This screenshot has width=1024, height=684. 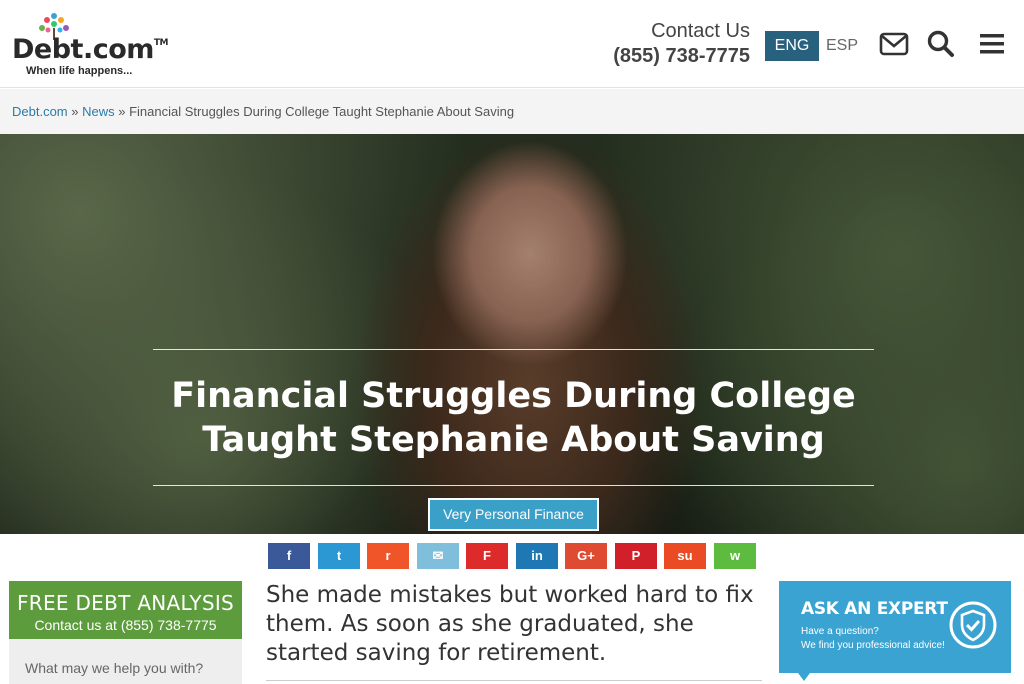 I want to click on linkedin-icon: in, so click(x=537, y=555).